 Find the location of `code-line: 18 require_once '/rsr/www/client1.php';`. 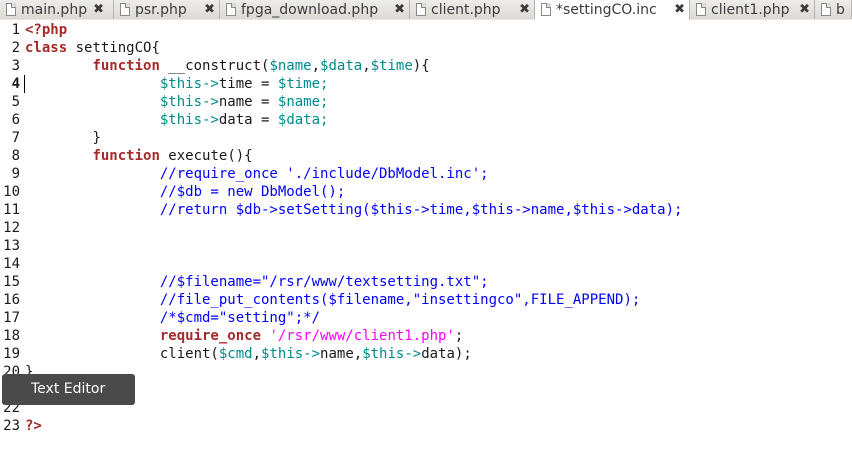

code-line: 18 require_once '/rsr/www/client1.php'; is located at coordinates (231, 336).